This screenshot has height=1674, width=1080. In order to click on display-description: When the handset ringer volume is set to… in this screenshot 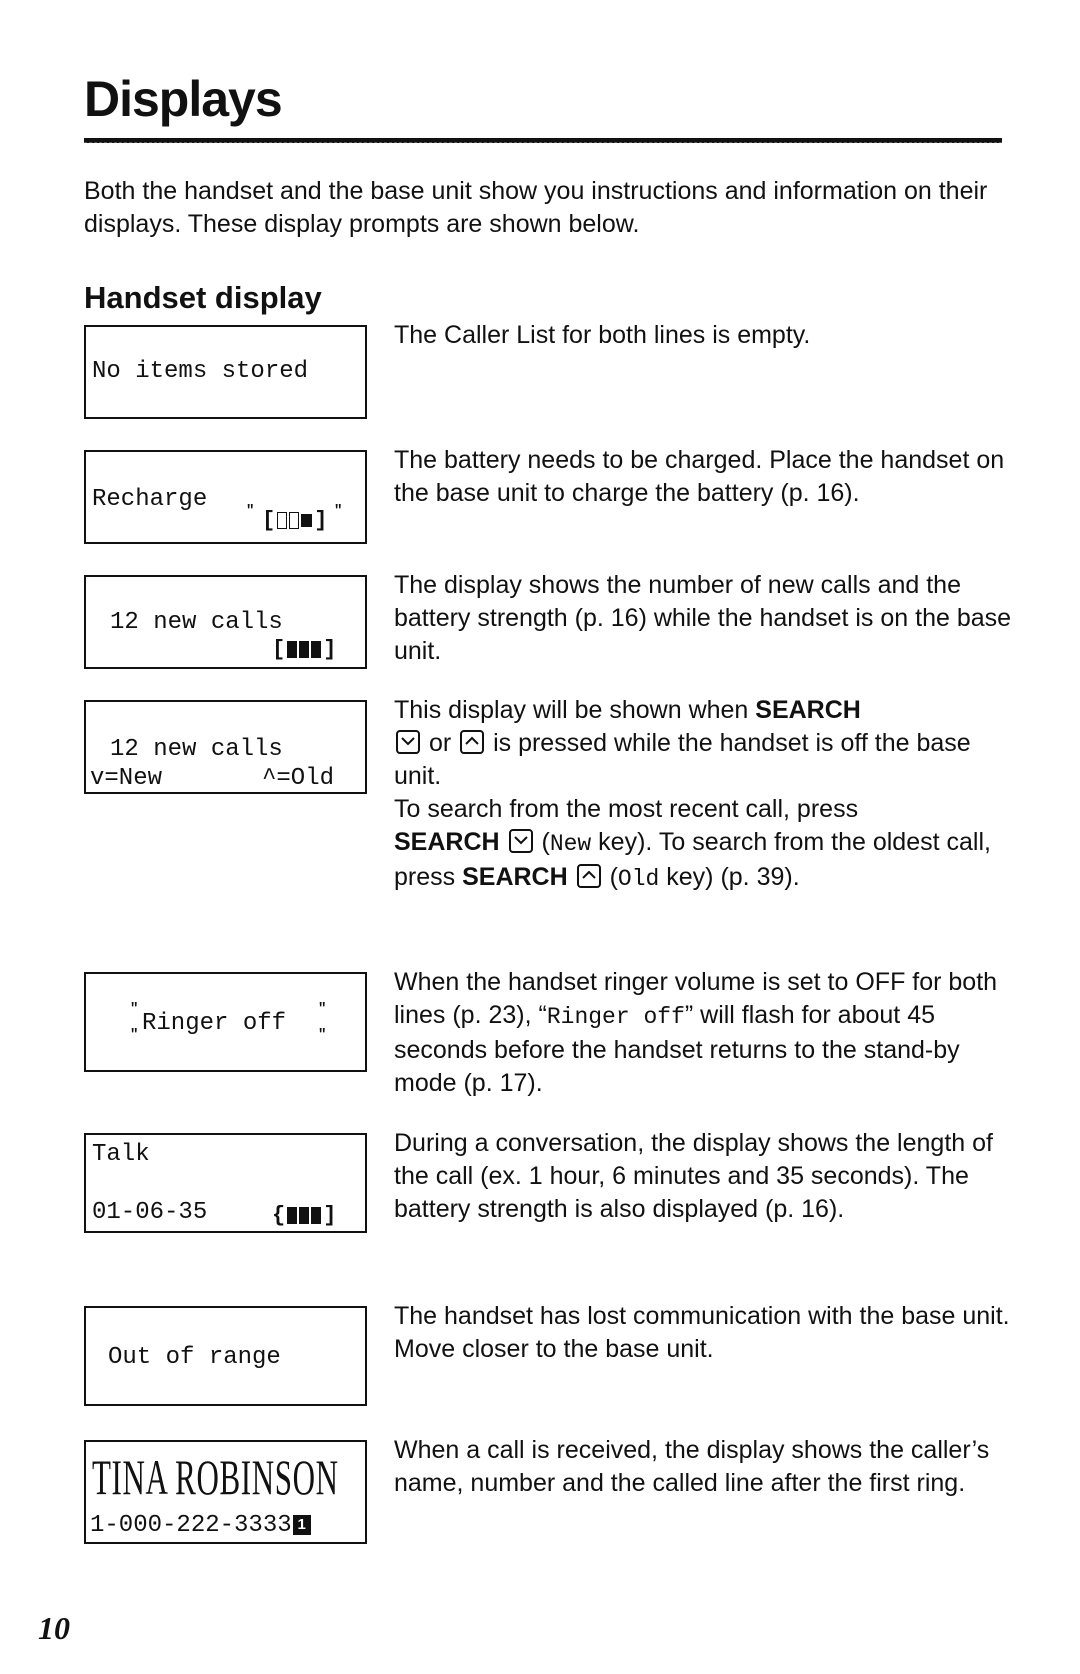, I will do `click(704, 1033)`.